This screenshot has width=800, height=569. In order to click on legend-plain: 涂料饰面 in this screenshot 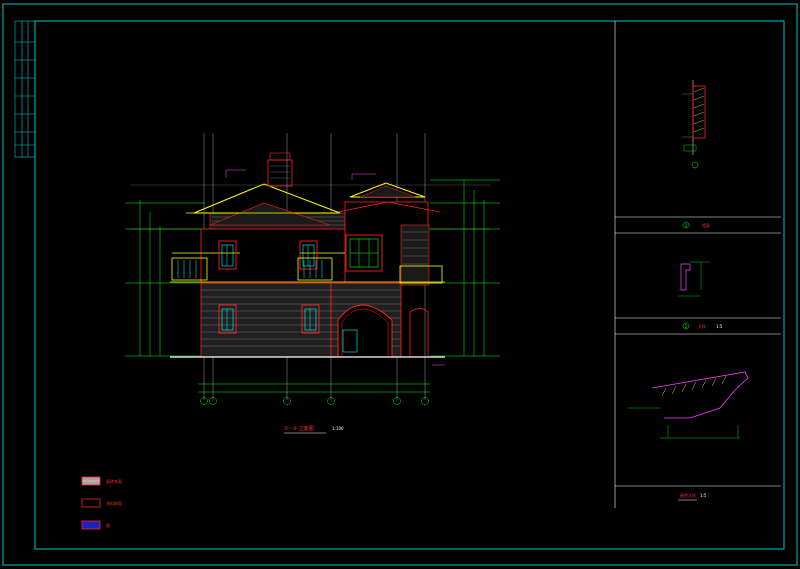, I will do `click(101, 503)`.